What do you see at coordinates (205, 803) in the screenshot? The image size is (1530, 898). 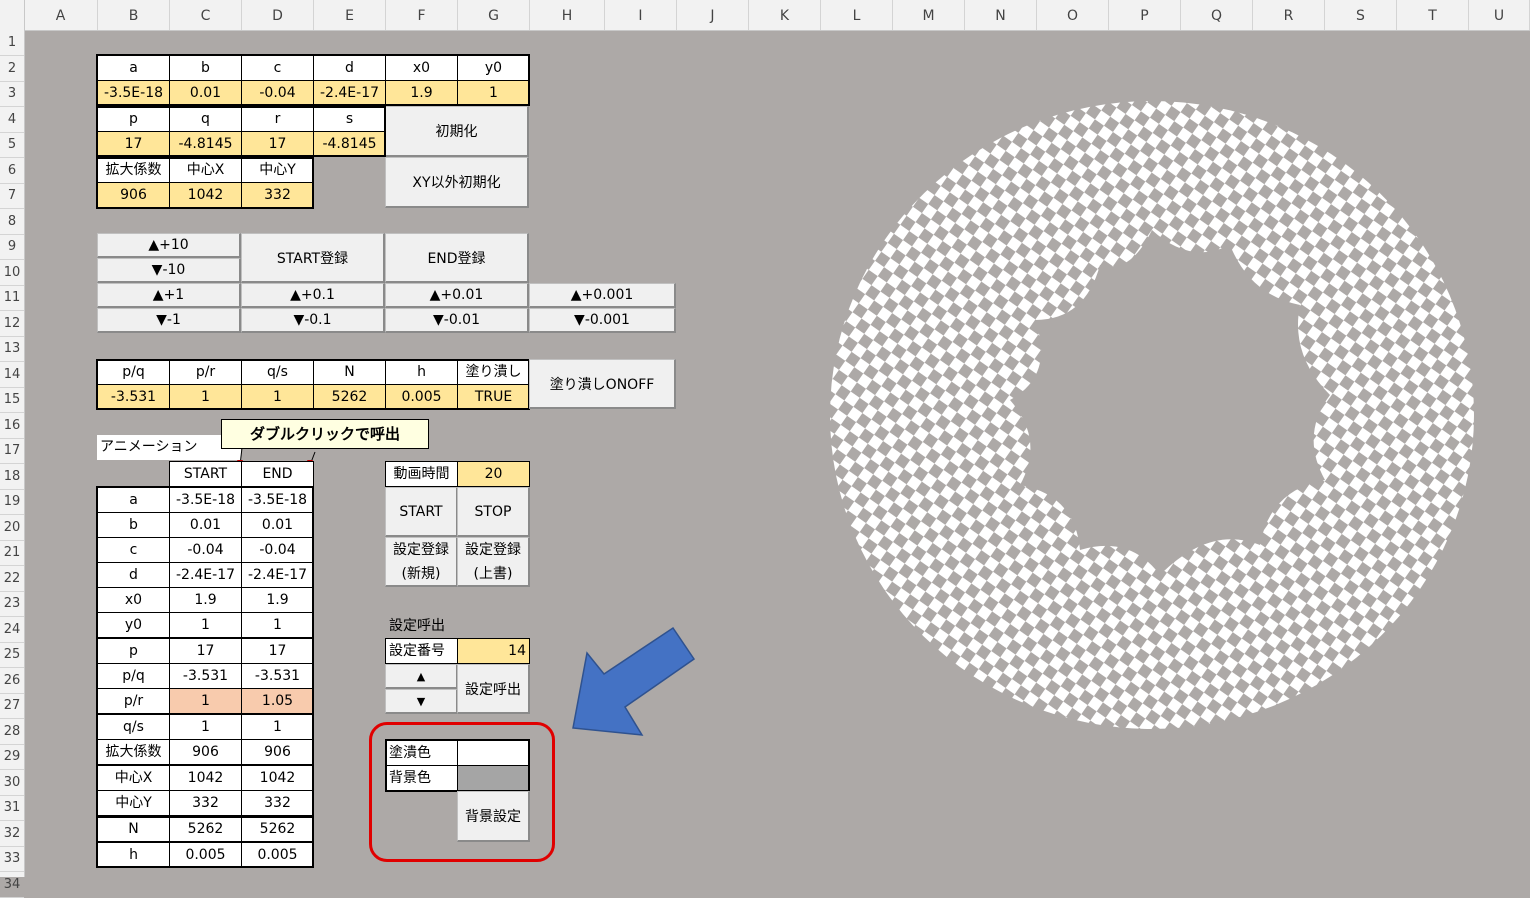 I see `anim-start-value: 332` at bounding box center [205, 803].